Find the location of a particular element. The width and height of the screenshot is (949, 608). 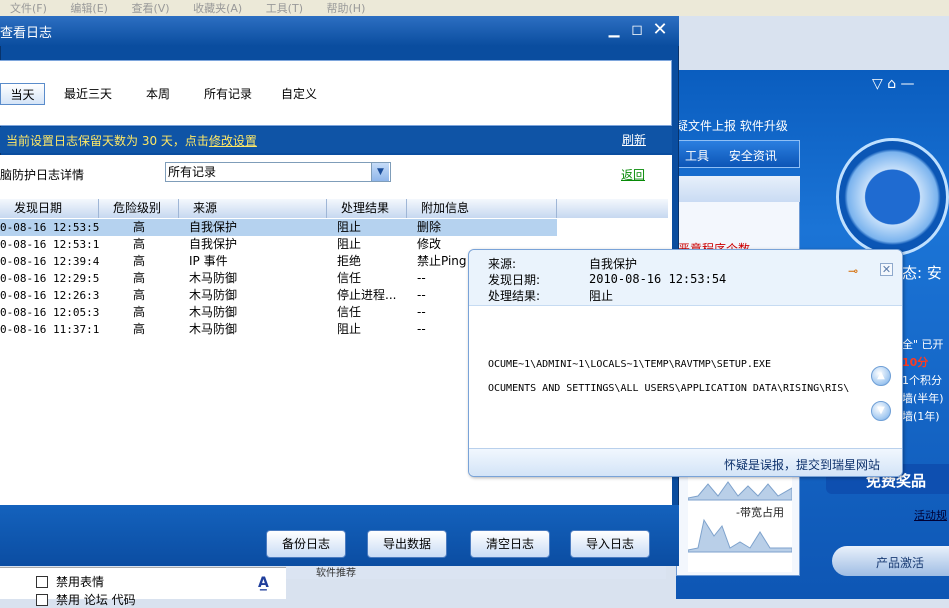

detail-label: 脑防护日志详情 is located at coordinates (42, 175).